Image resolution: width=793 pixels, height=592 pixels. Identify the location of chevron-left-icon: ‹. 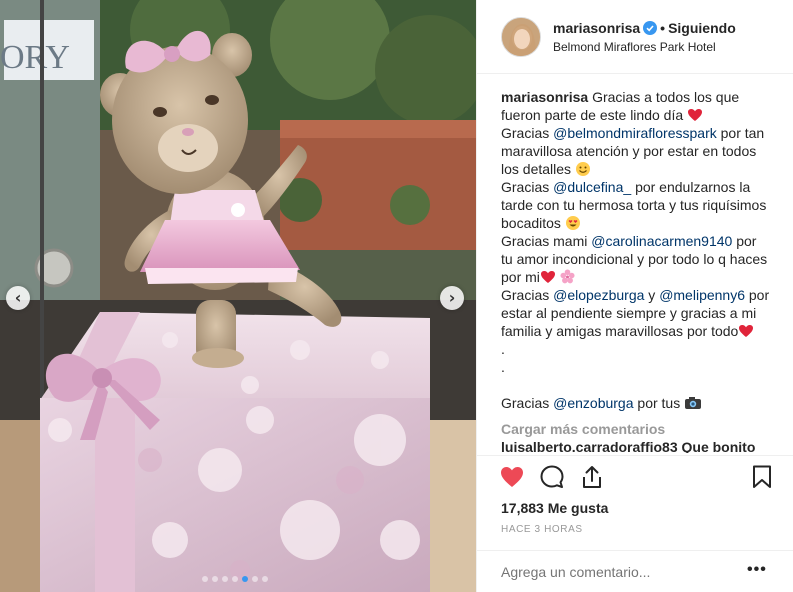
(18, 297).